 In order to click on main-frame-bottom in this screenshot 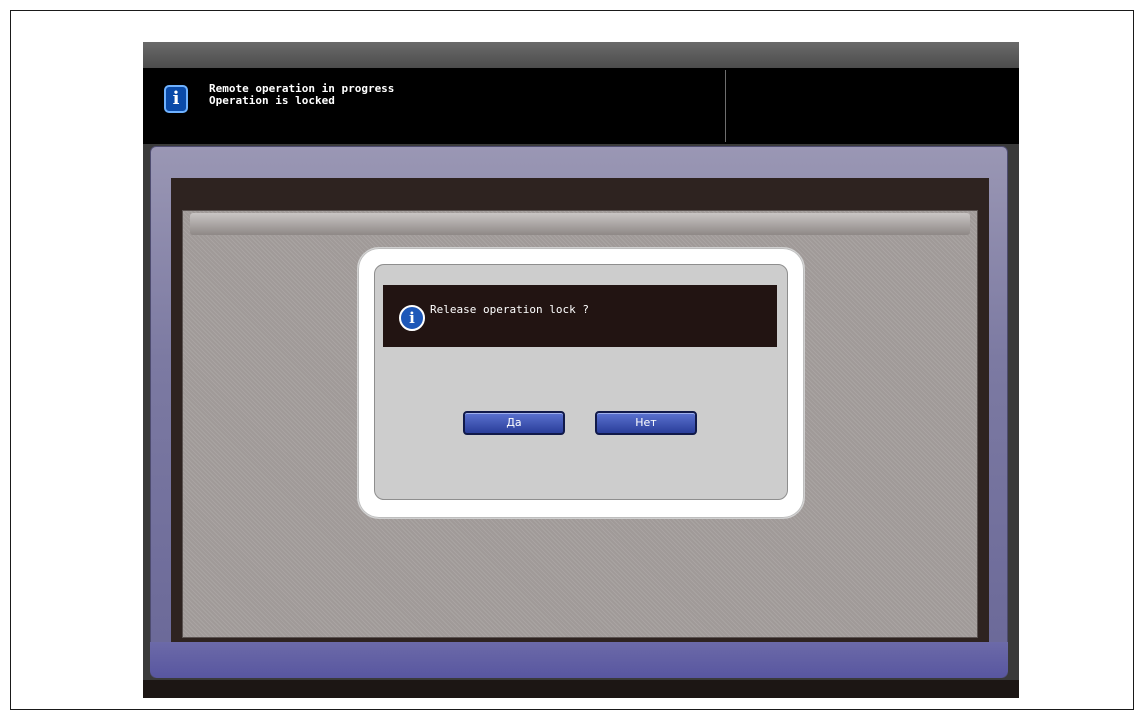, I will do `click(579, 660)`.